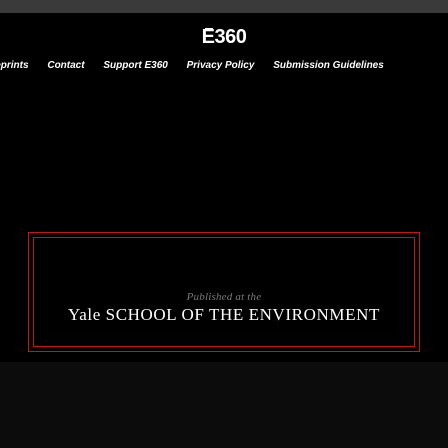 Image resolution: width=448 pixels, height=448 pixels. I want to click on nav-item-privacy: Privacy Policy, so click(221, 65).